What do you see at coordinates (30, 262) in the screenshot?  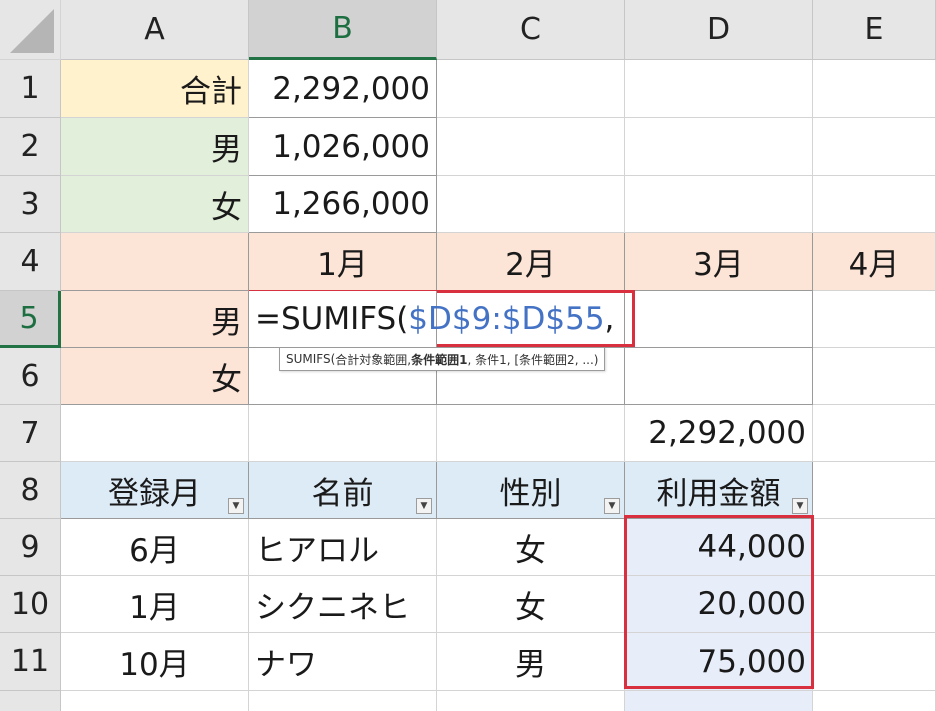 I see `row-header-4: 4` at bounding box center [30, 262].